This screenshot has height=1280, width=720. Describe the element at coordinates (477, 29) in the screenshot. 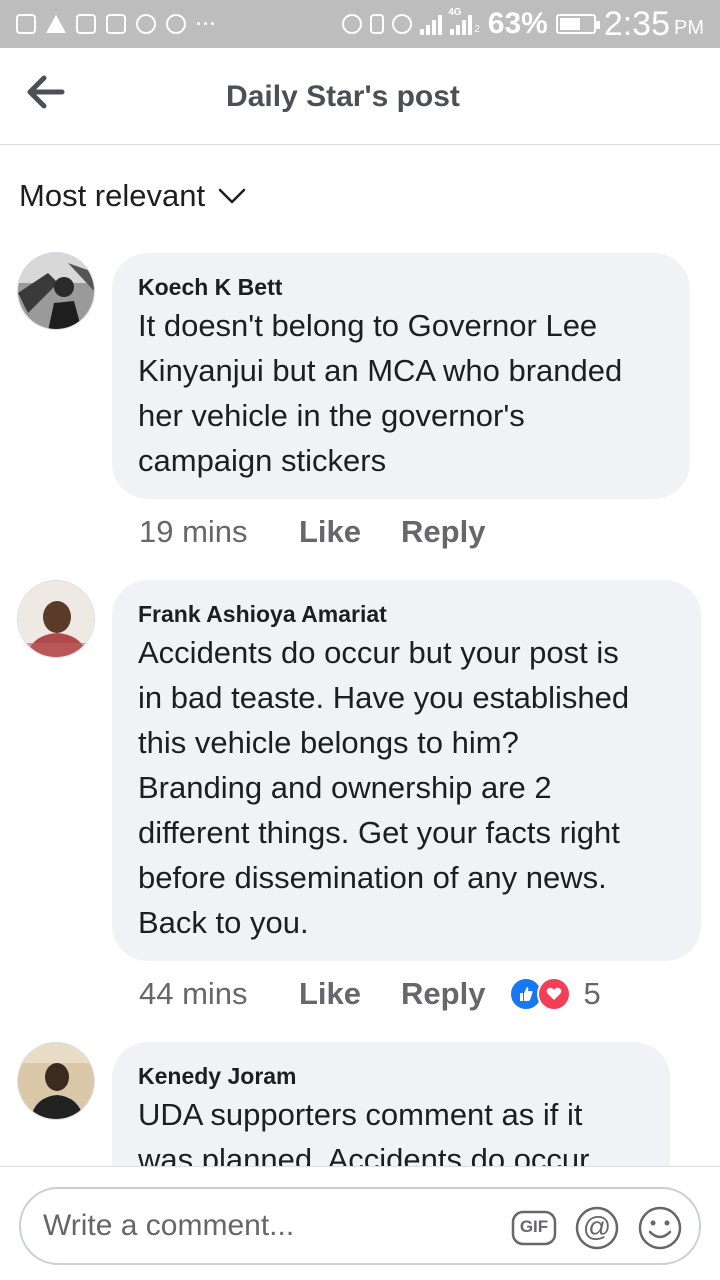

I see `sim-slot-label: 2` at that location.